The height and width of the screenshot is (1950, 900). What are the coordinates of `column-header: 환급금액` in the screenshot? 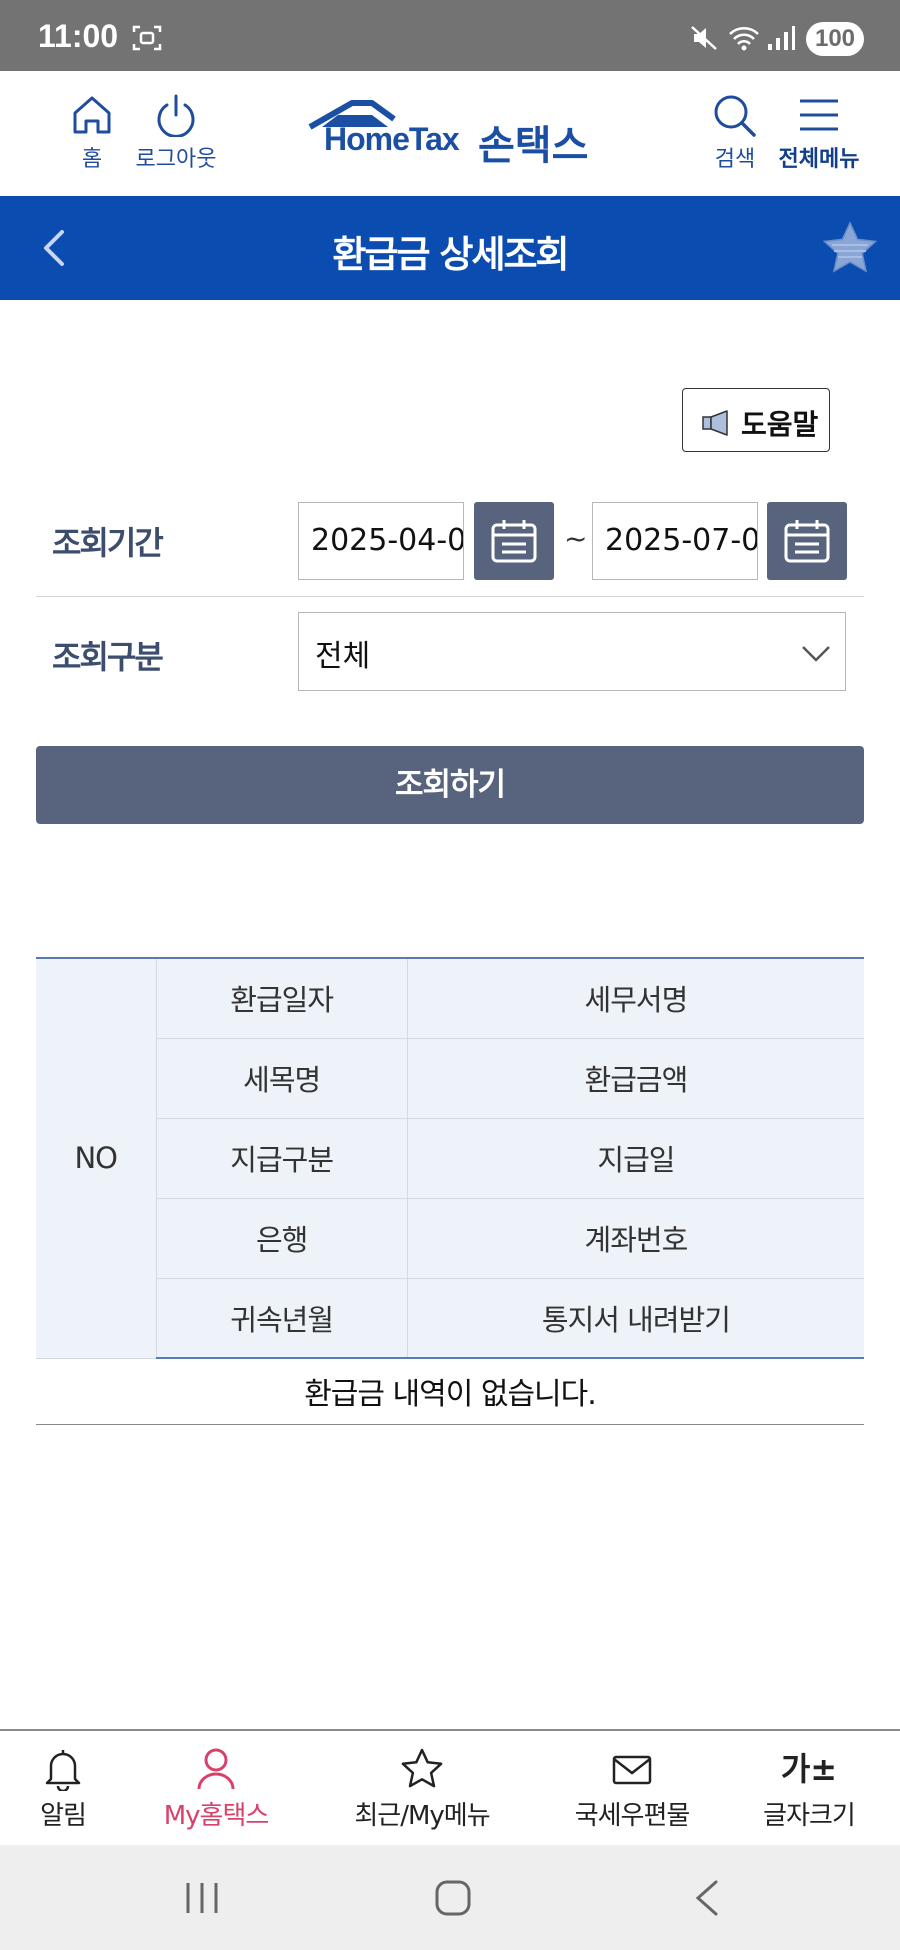 It's located at (635, 1078).